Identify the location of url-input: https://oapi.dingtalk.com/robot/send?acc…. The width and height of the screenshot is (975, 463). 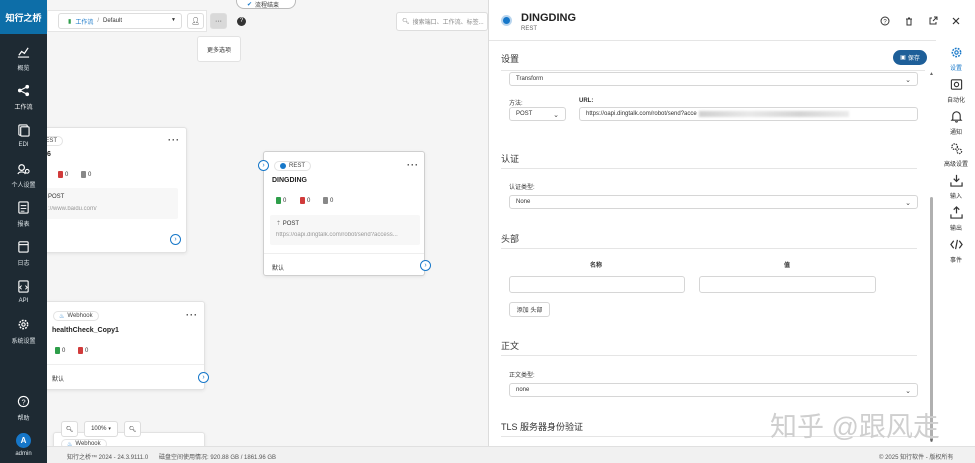
(748, 114).